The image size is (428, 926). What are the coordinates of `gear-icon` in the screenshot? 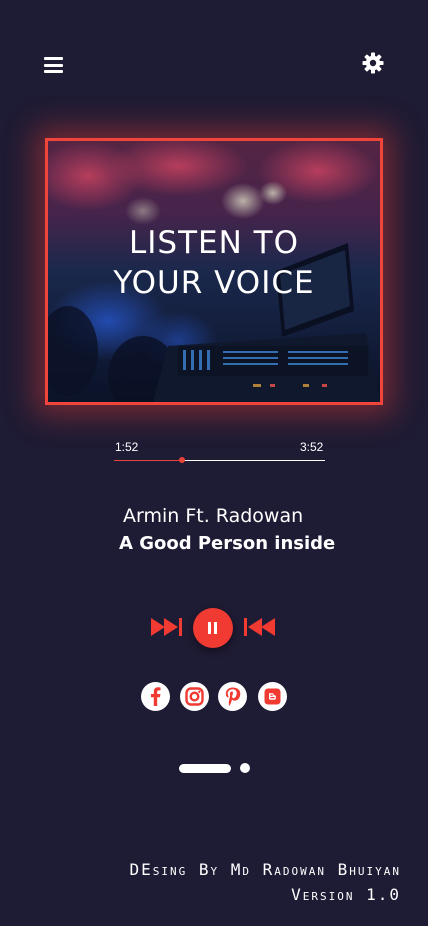 It's located at (373, 63).